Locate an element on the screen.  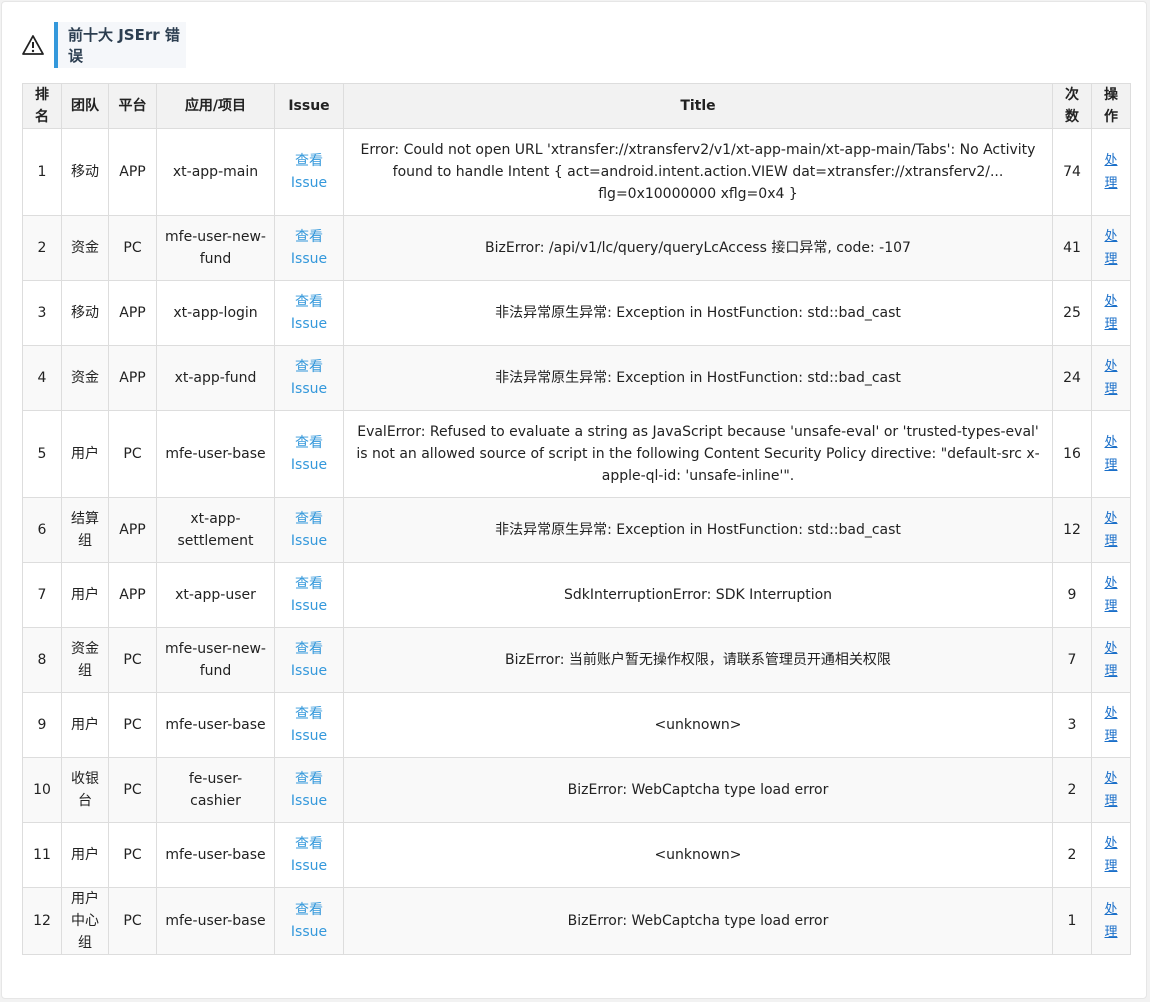
col-header-title: Title is located at coordinates (698, 106).